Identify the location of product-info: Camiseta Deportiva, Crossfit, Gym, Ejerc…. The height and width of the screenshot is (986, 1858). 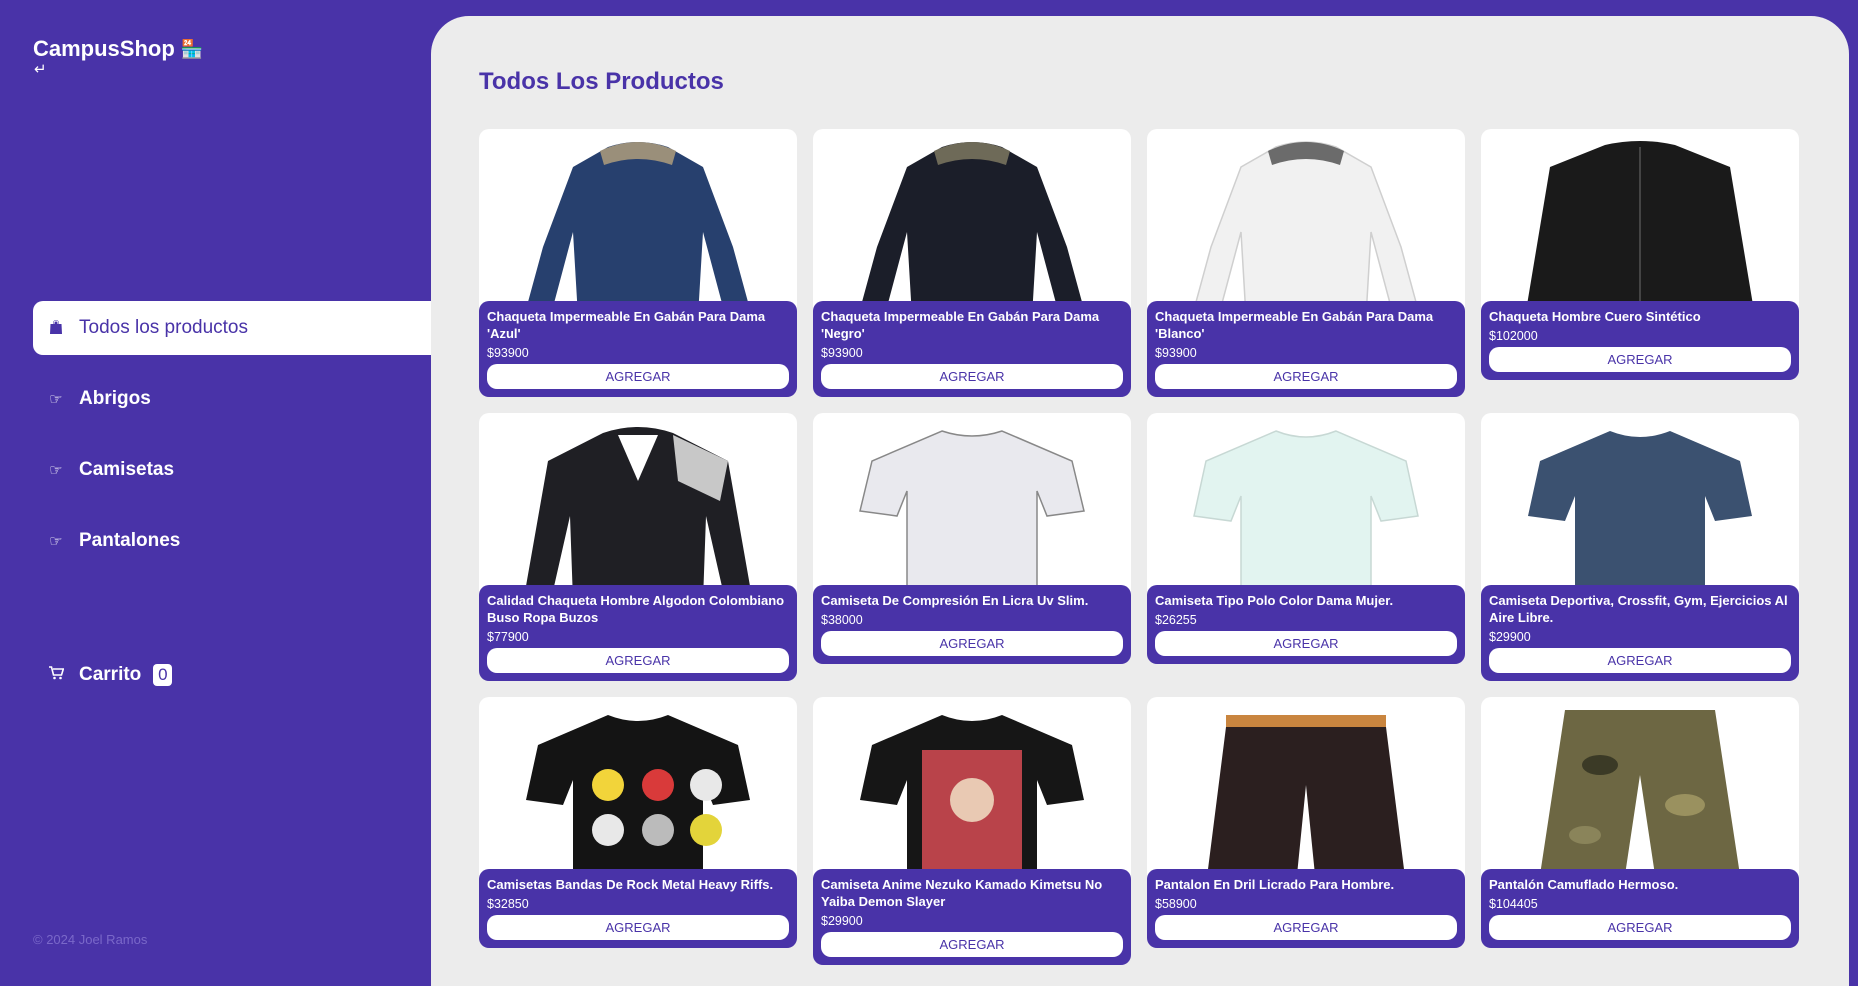
(1640, 633).